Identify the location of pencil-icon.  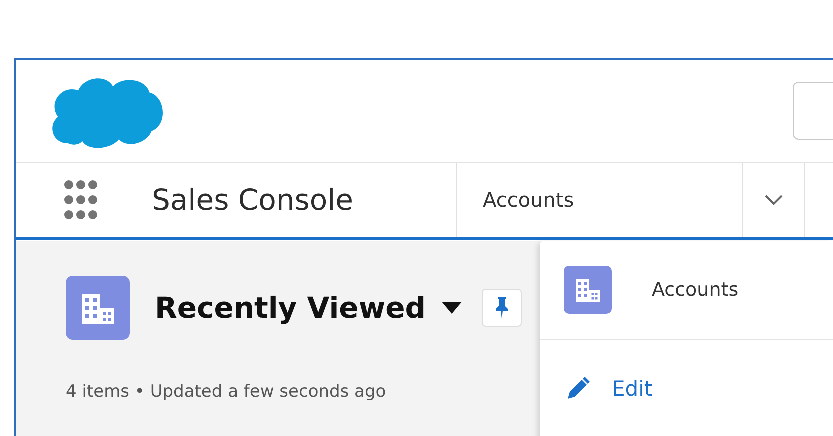
(578, 389).